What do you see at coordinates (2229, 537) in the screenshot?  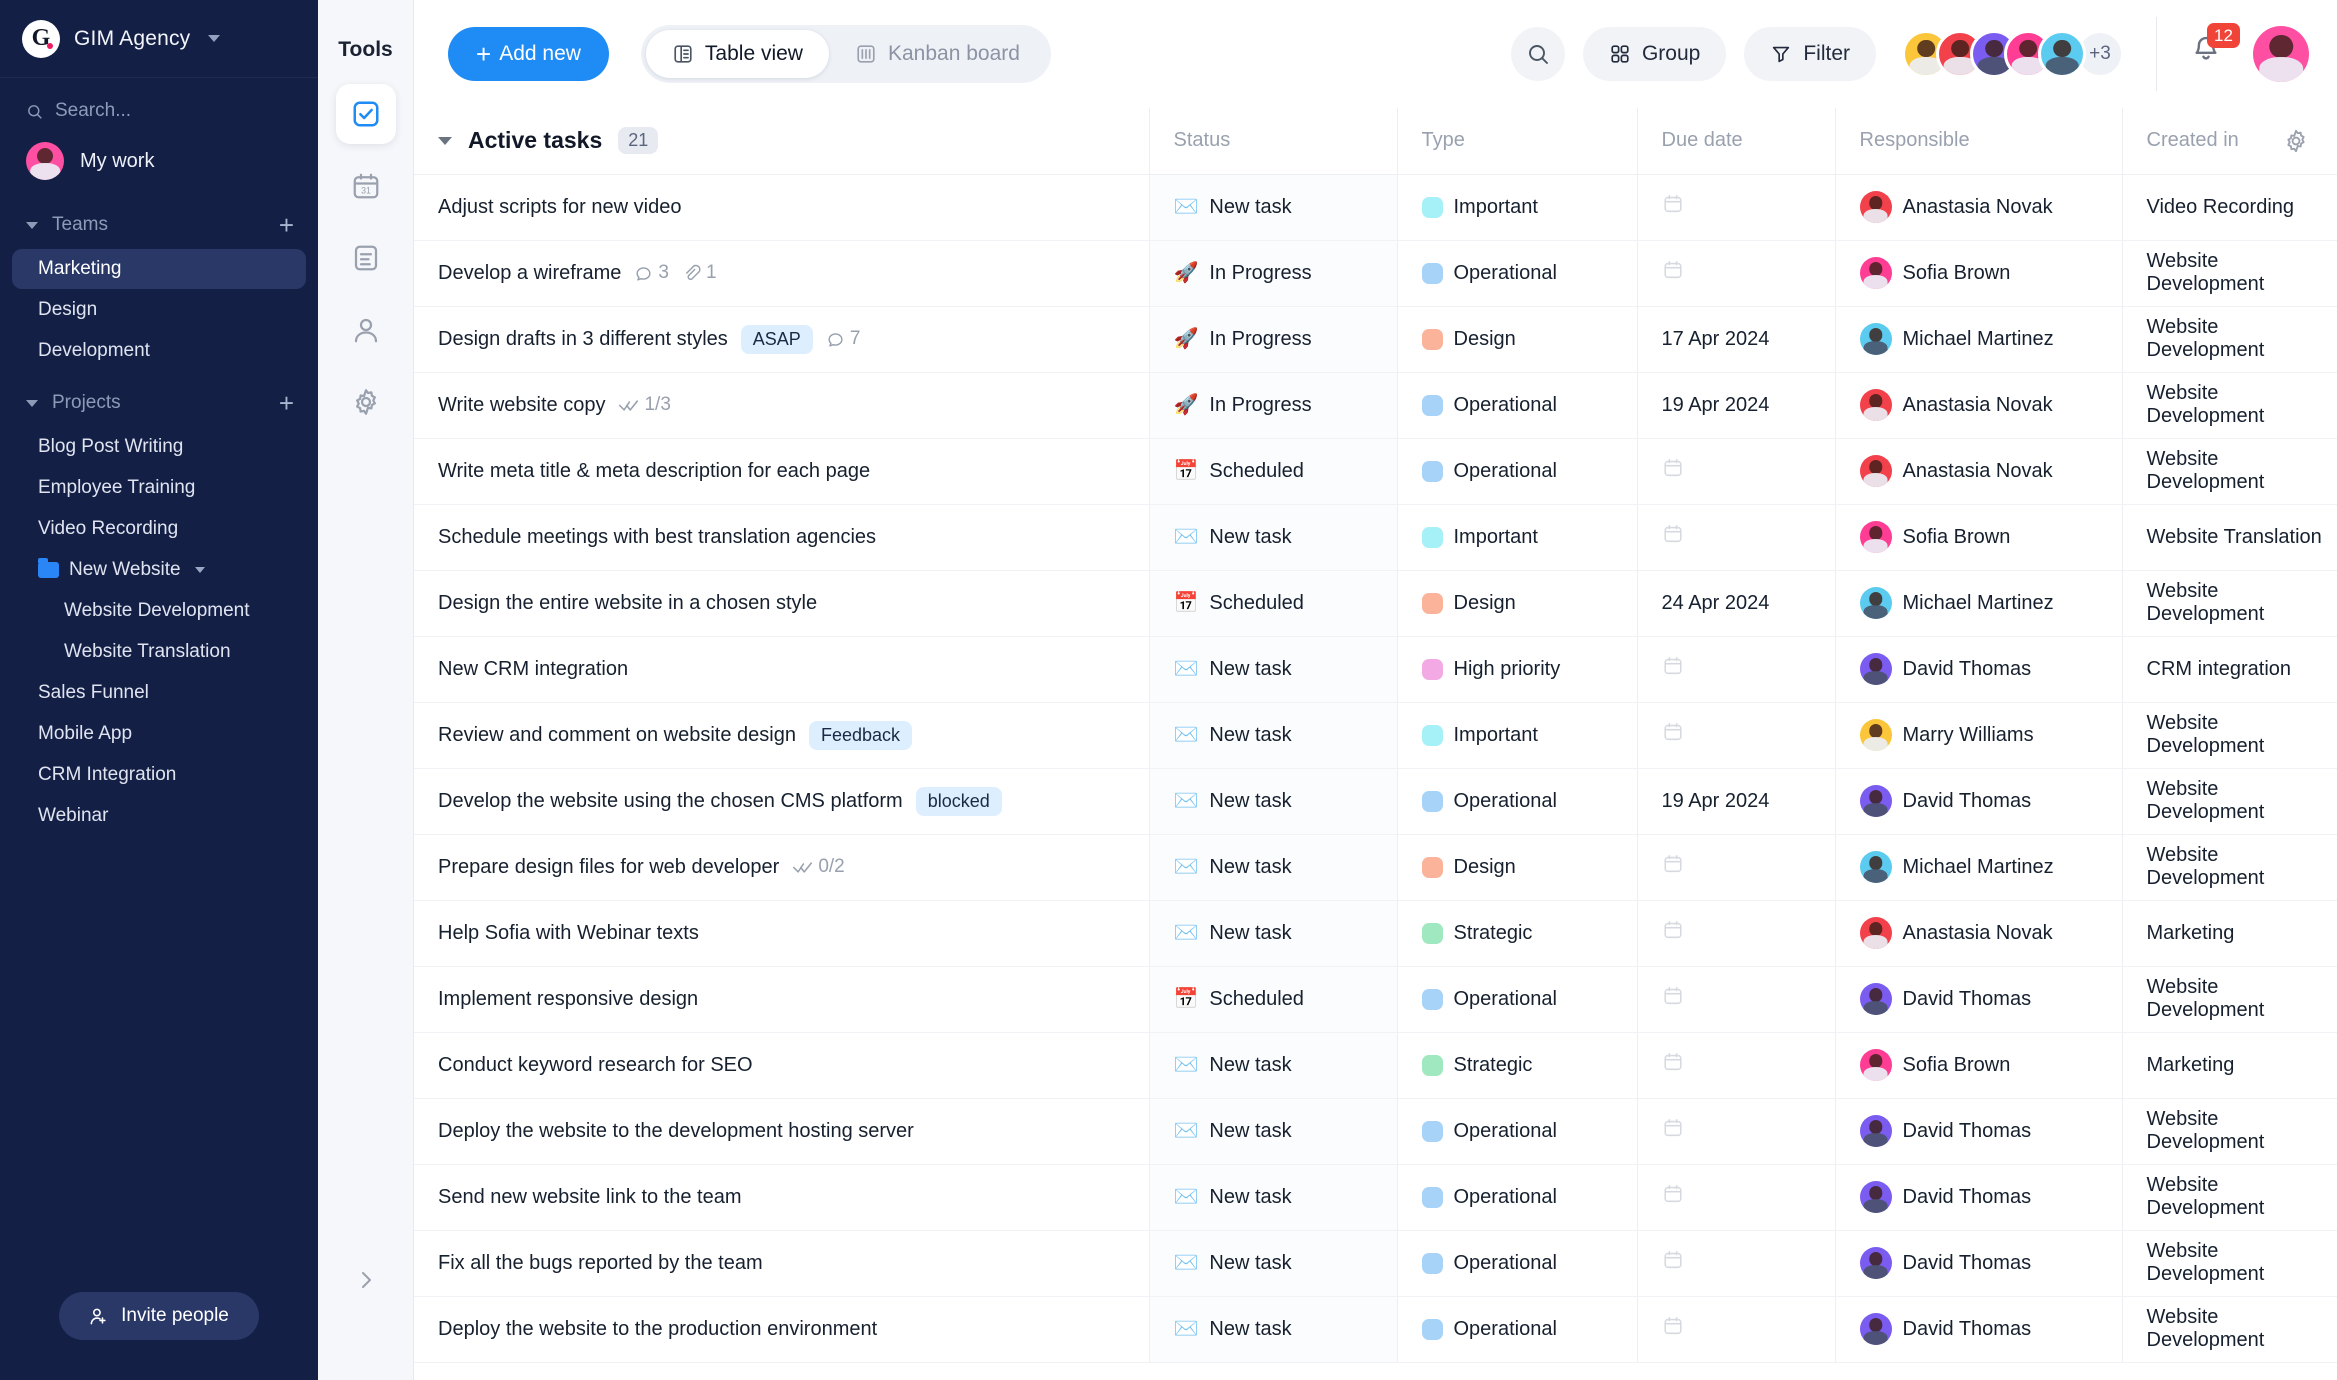 I see `cell-created-in: Website Translation` at bounding box center [2229, 537].